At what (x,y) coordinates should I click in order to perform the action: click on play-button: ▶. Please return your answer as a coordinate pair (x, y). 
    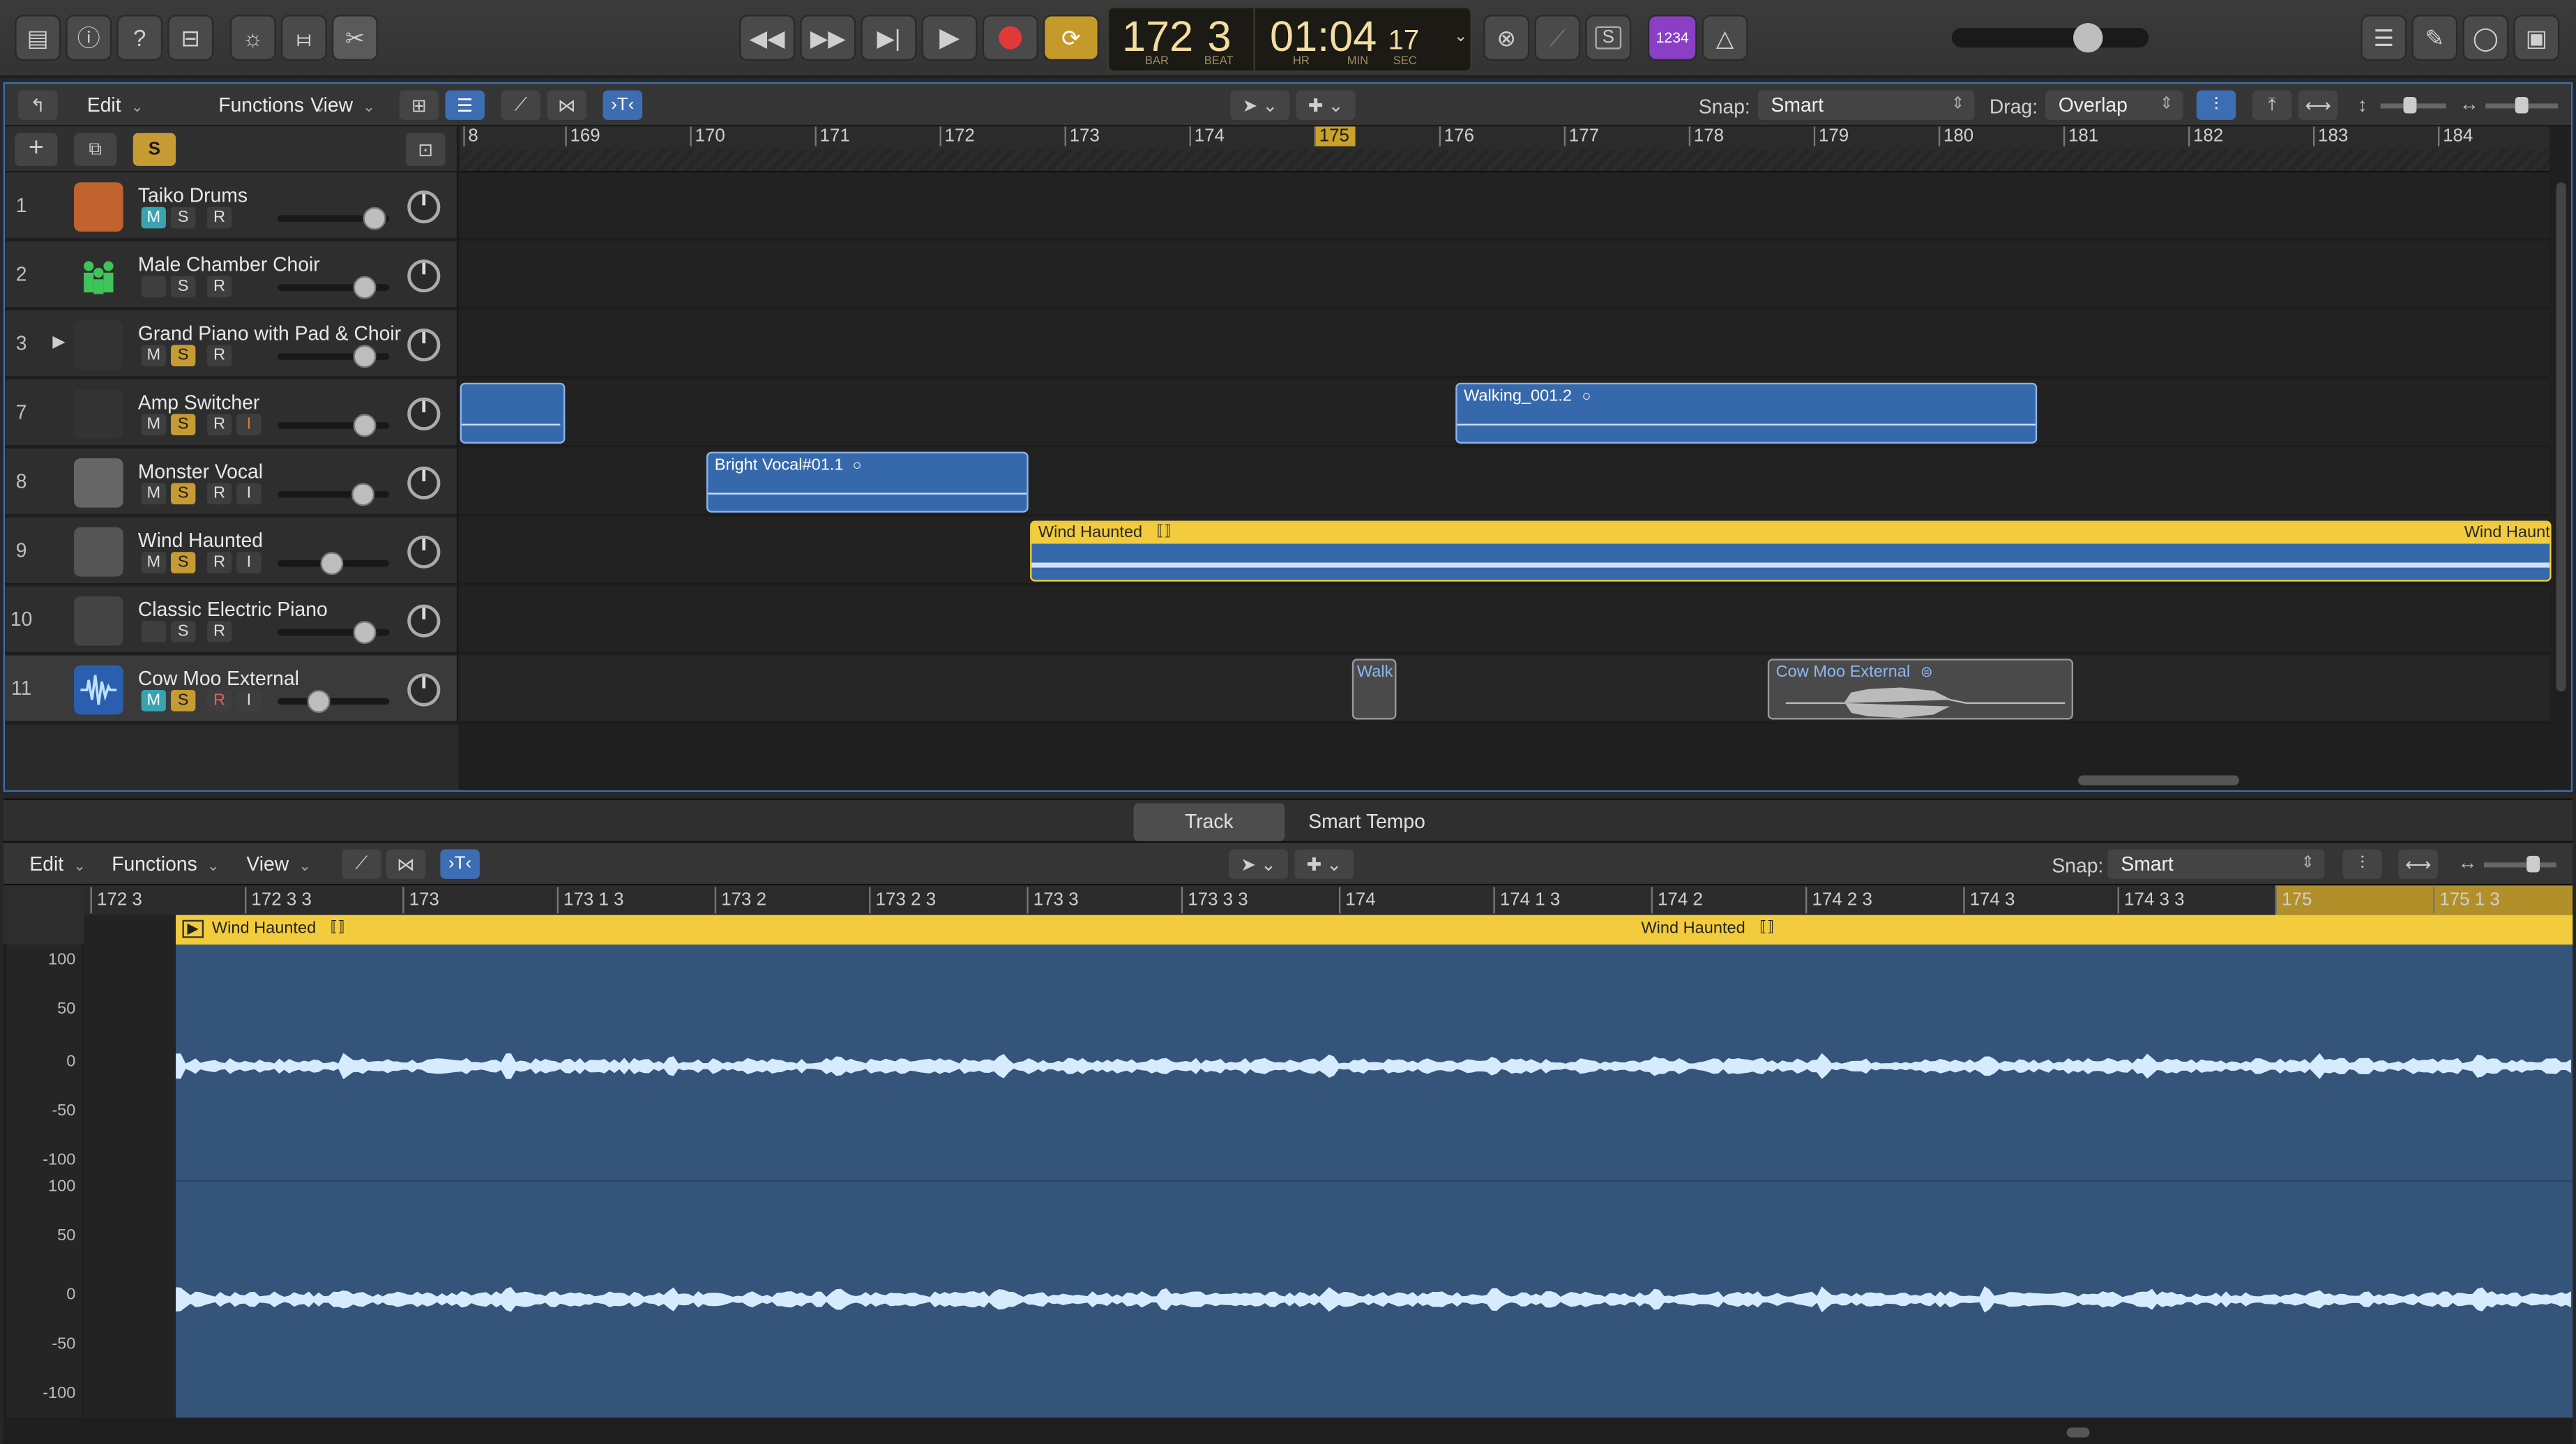
    Looking at the image, I should click on (949, 38).